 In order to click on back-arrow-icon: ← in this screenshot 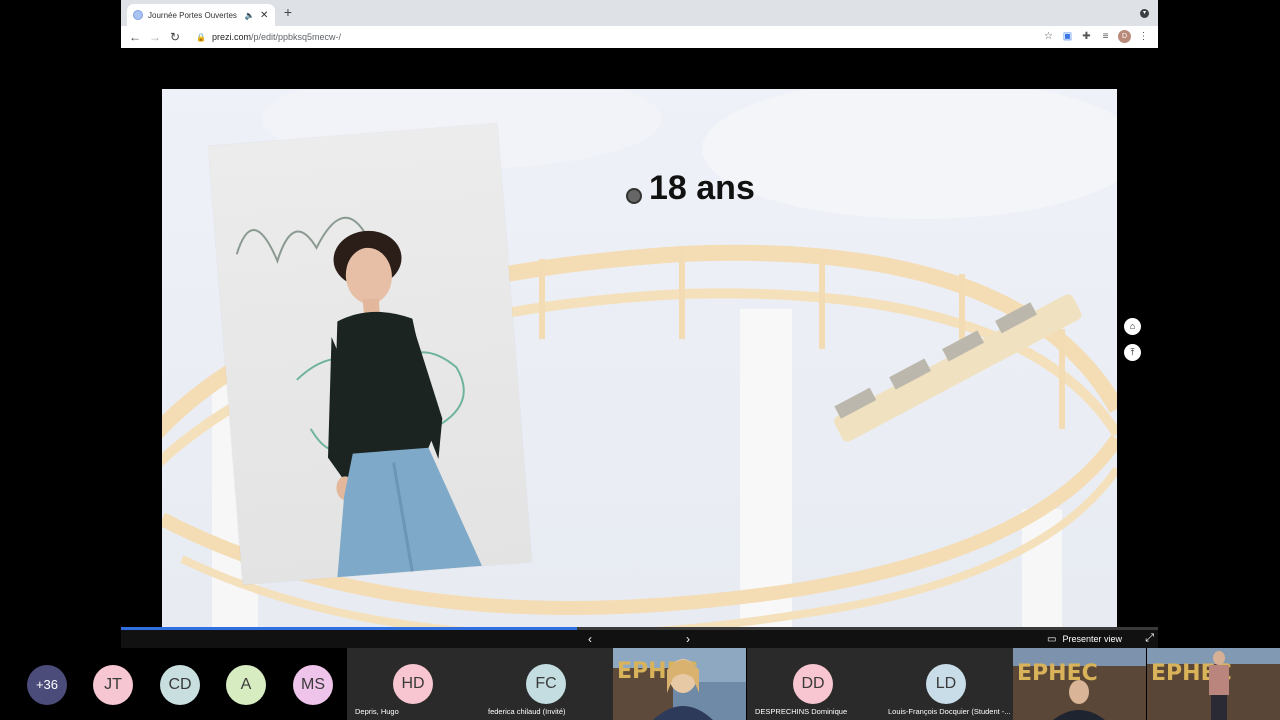, I will do `click(135, 37)`.